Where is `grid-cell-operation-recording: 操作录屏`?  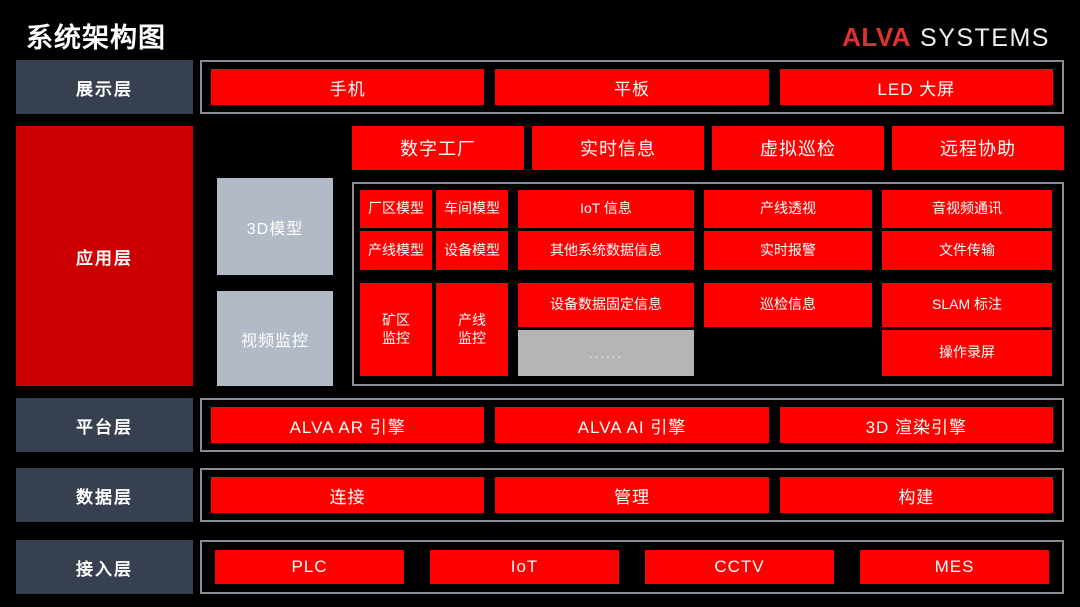
grid-cell-operation-recording: 操作录屏 is located at coordinates (967, 353).